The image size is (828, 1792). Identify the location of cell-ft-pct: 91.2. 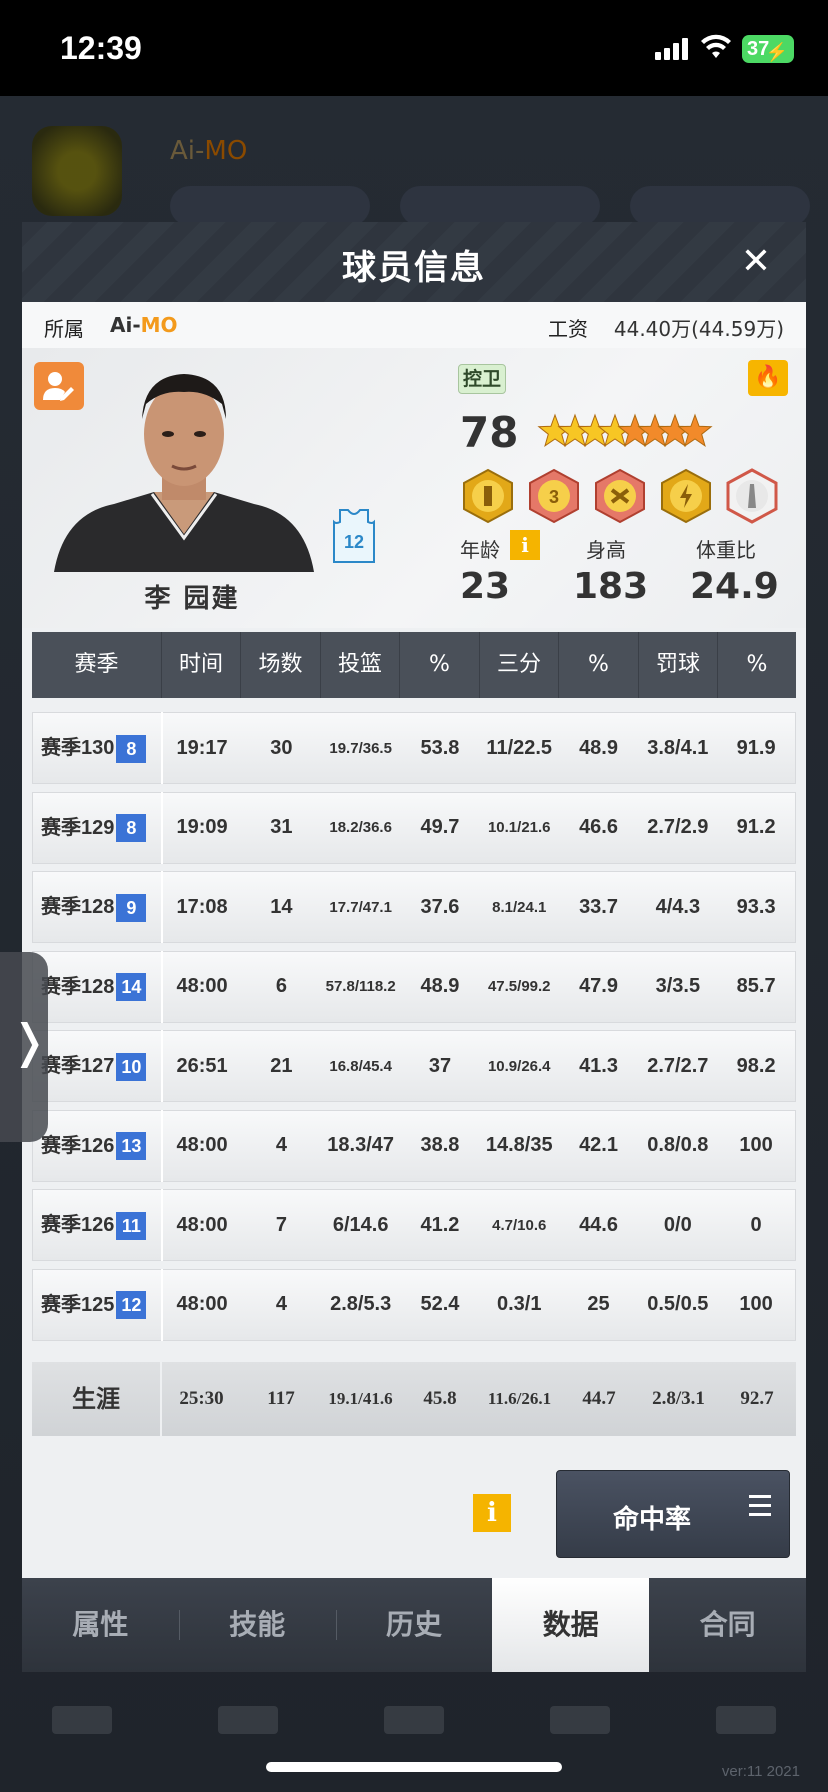
(756, 827).